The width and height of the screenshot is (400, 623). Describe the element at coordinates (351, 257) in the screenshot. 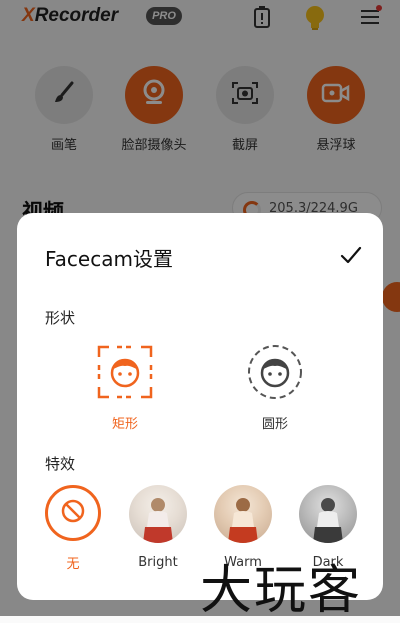

I see `confirm-check-icon` at that location.